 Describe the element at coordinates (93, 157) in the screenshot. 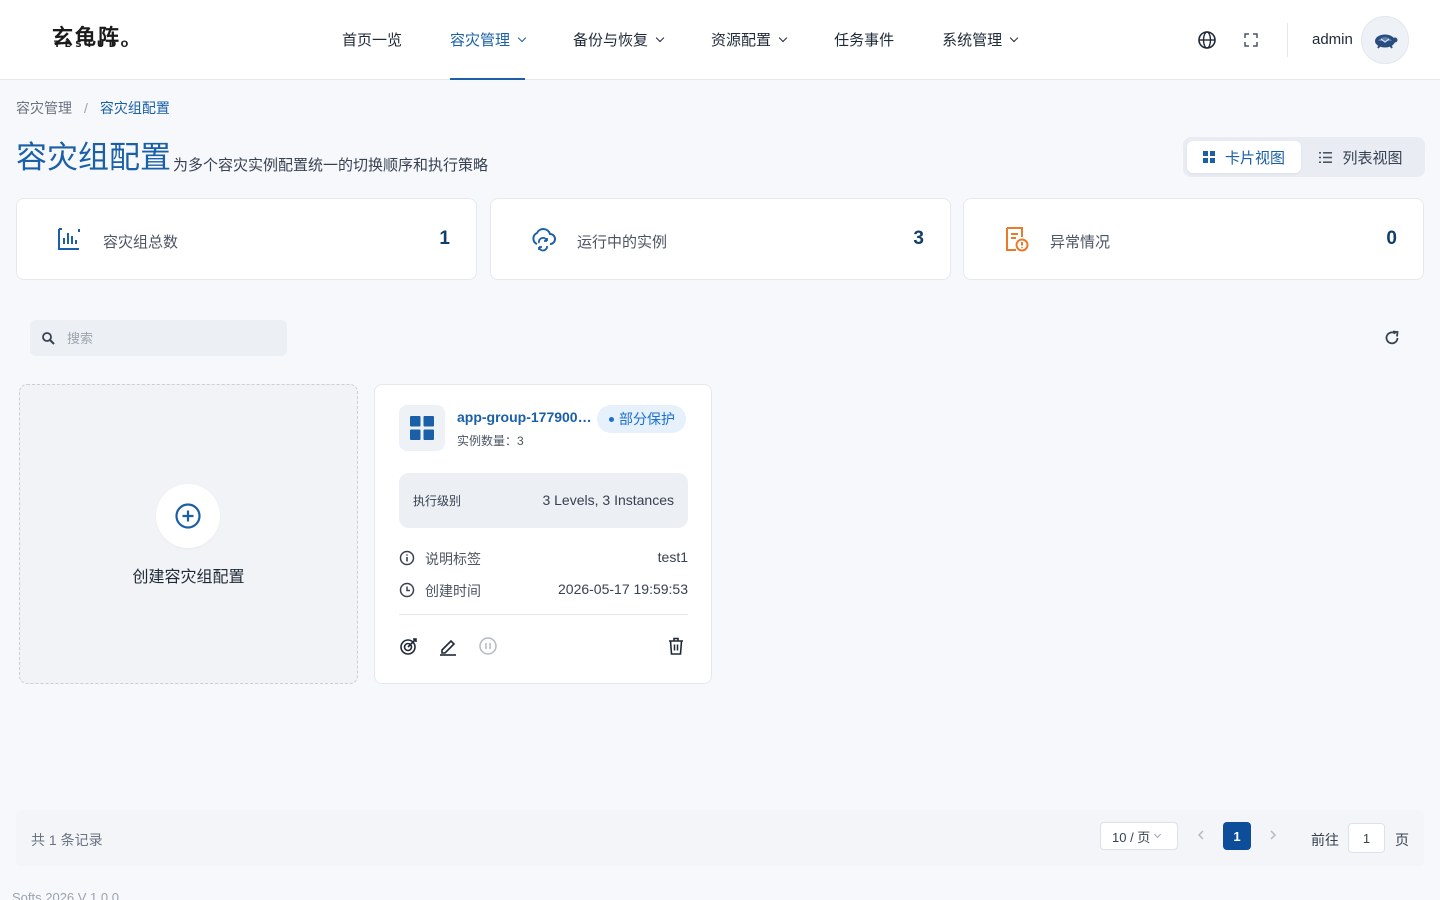

I see `page-title: 容灾组配置` at that location.